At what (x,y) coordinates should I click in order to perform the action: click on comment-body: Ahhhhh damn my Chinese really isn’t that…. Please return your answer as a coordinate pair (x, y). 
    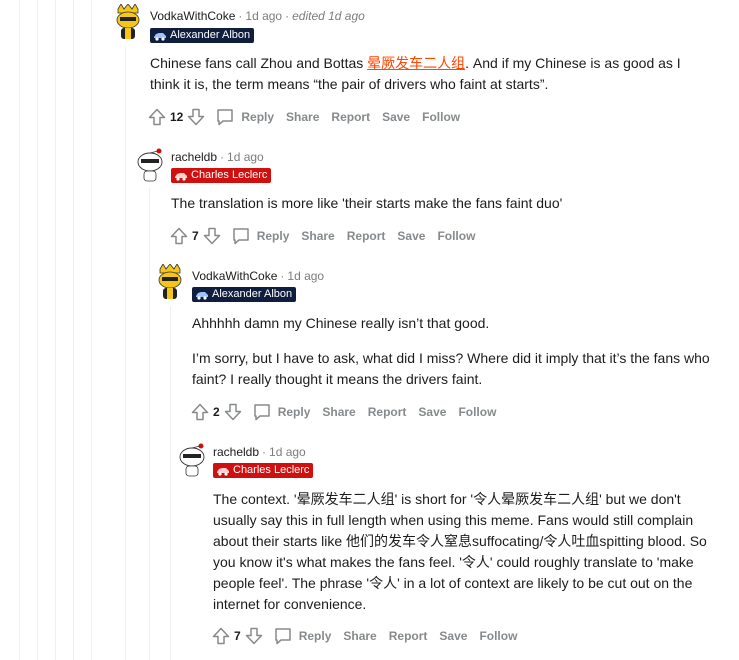
    Looking at the image, I should click on (452, 351).